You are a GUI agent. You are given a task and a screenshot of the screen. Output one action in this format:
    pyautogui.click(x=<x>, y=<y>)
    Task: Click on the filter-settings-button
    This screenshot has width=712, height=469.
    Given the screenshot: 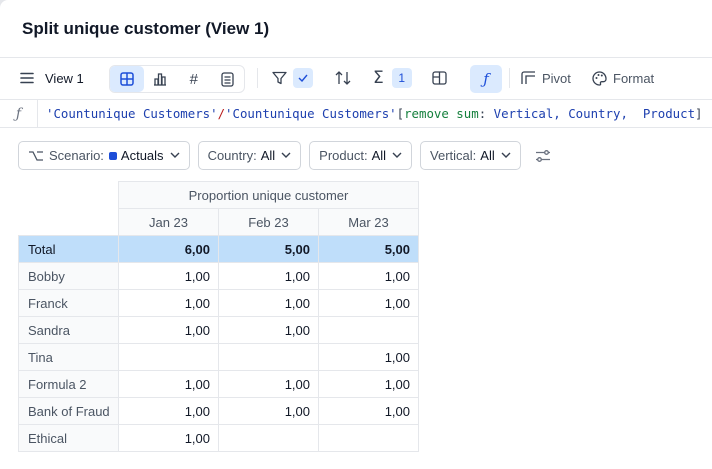 What is the action you would take?
    pyautogui.click(x=543, y=156)
    